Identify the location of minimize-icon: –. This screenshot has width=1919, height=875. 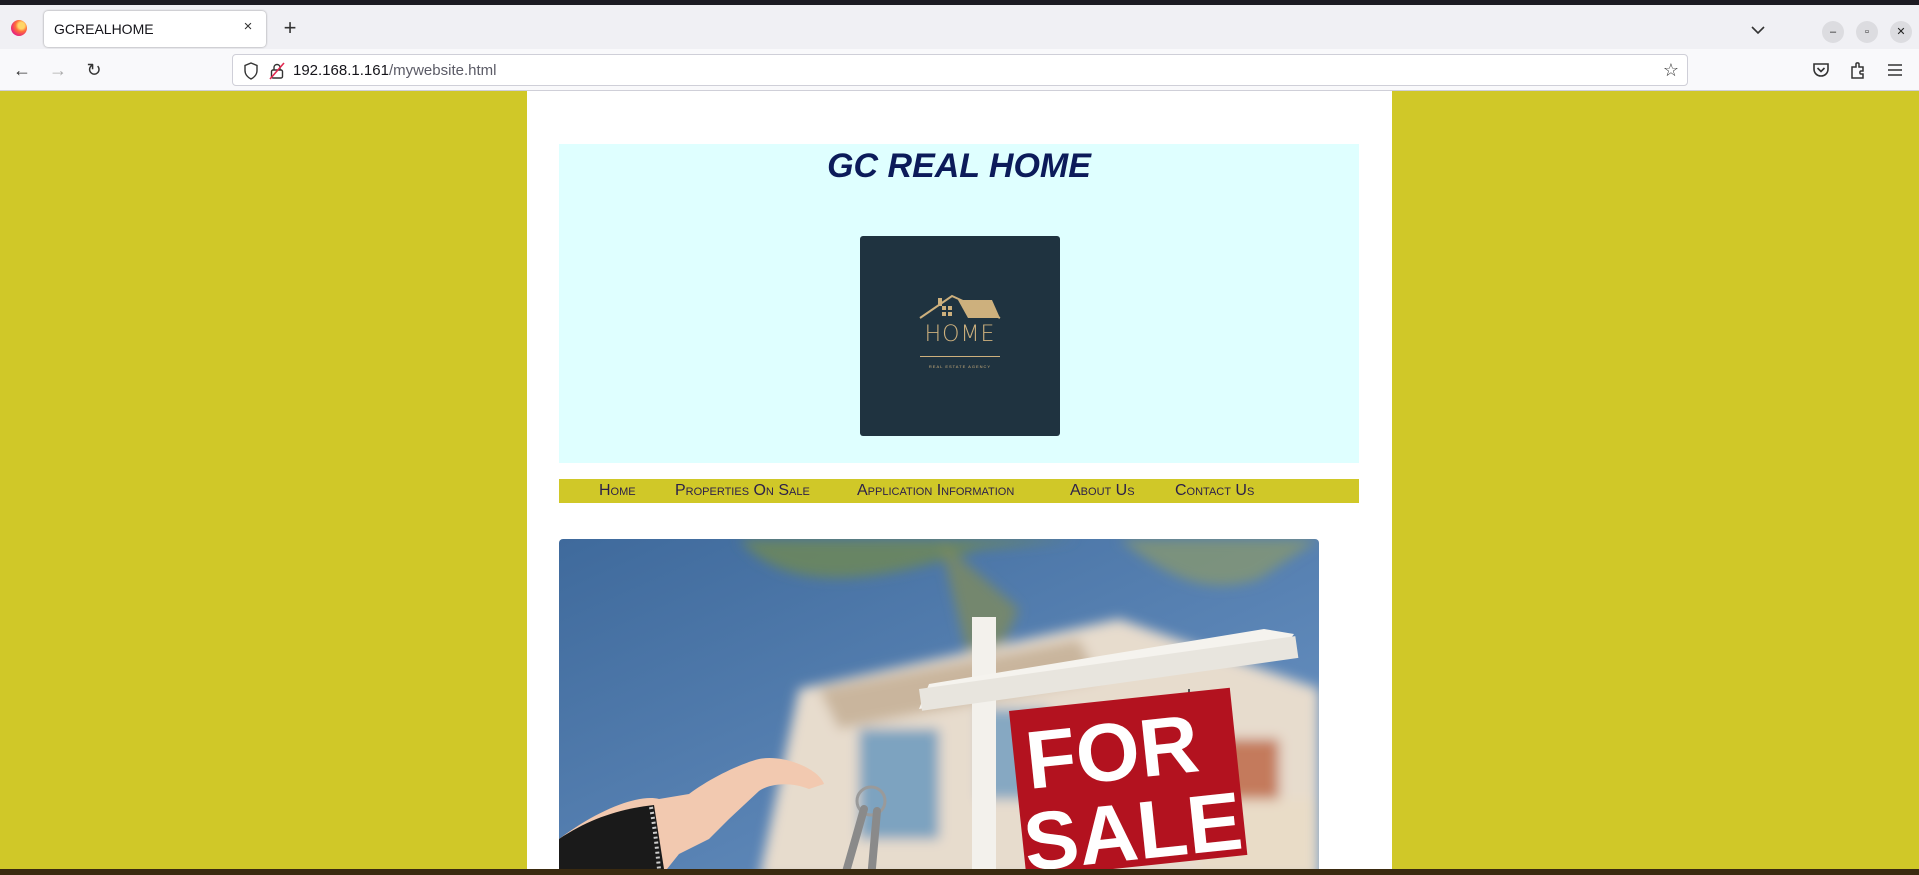
(1833, 32).